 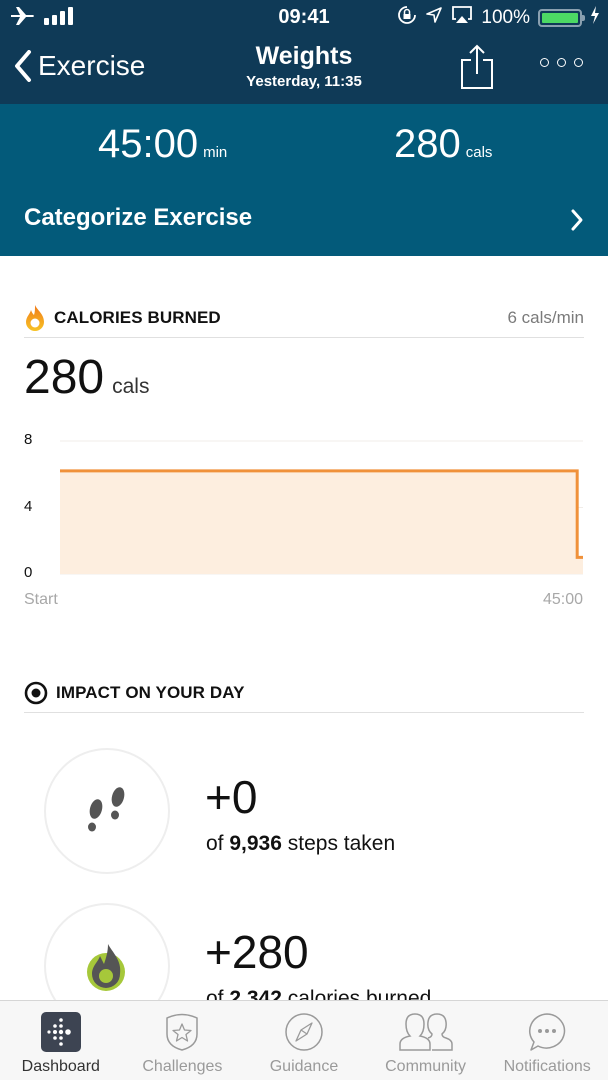 I want to click on x-tick-label: Start, so click(x=41, y=599).